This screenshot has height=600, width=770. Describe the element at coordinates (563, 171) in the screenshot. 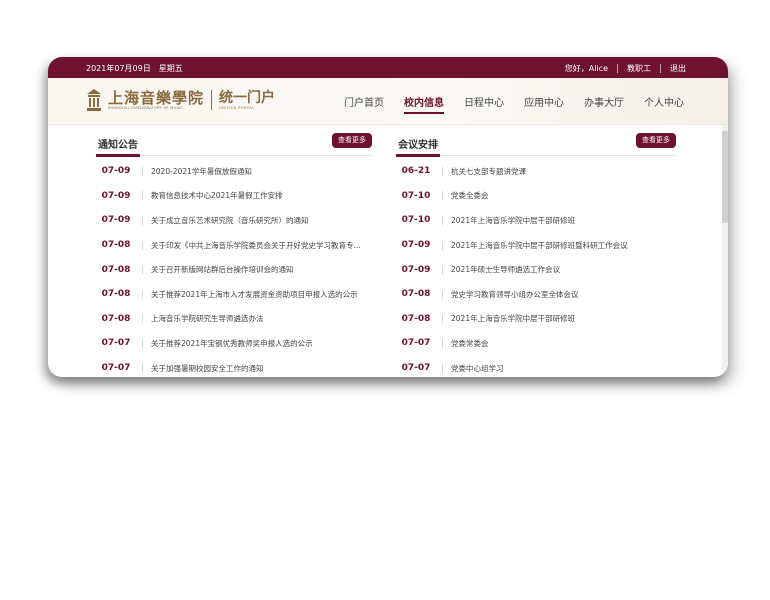

I see `item-title: 杭关七支部专题讲党课` at that location.